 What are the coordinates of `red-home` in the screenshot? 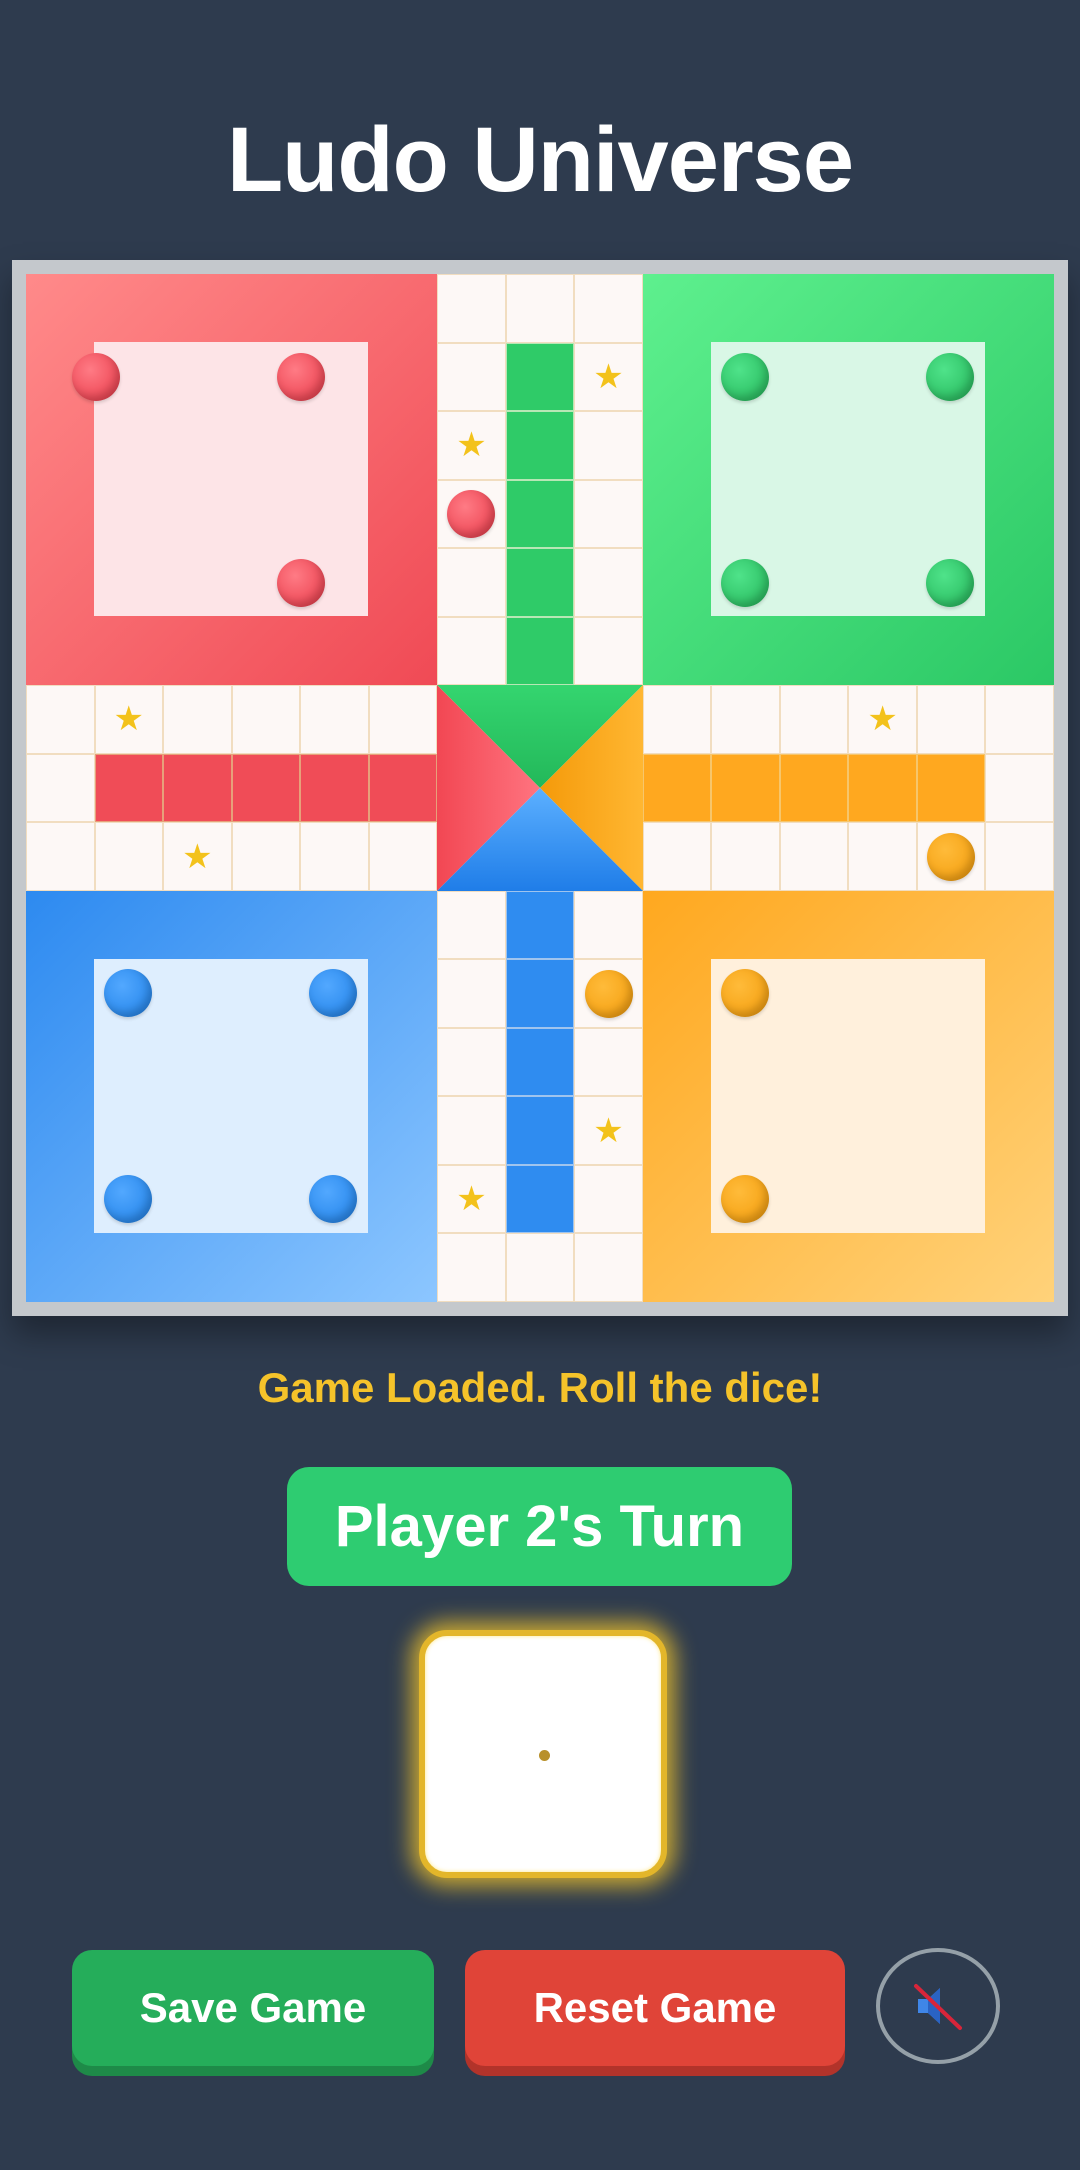 It's located at (231, 479).